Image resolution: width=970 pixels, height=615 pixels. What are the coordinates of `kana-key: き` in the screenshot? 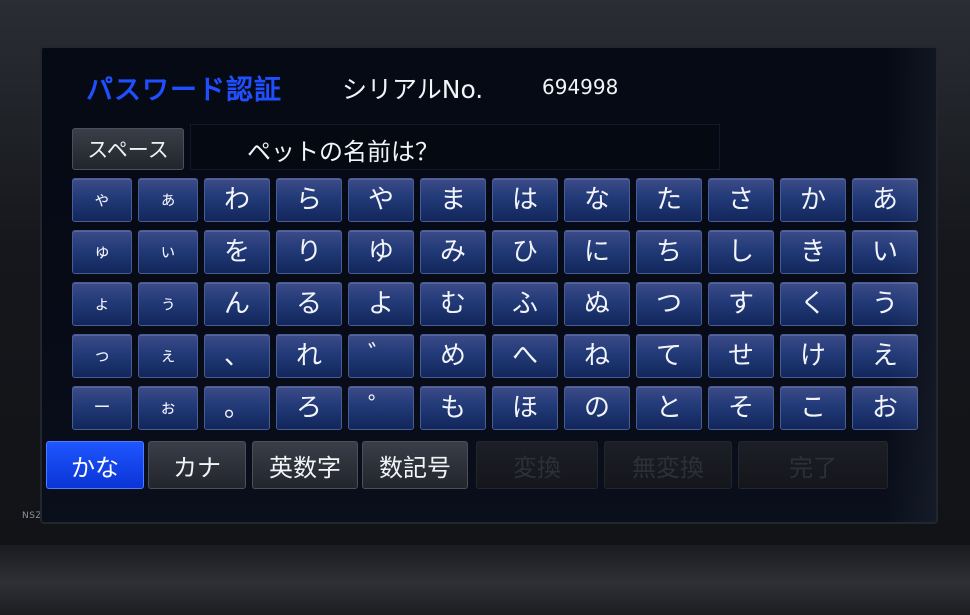 It's located at (813, 252).